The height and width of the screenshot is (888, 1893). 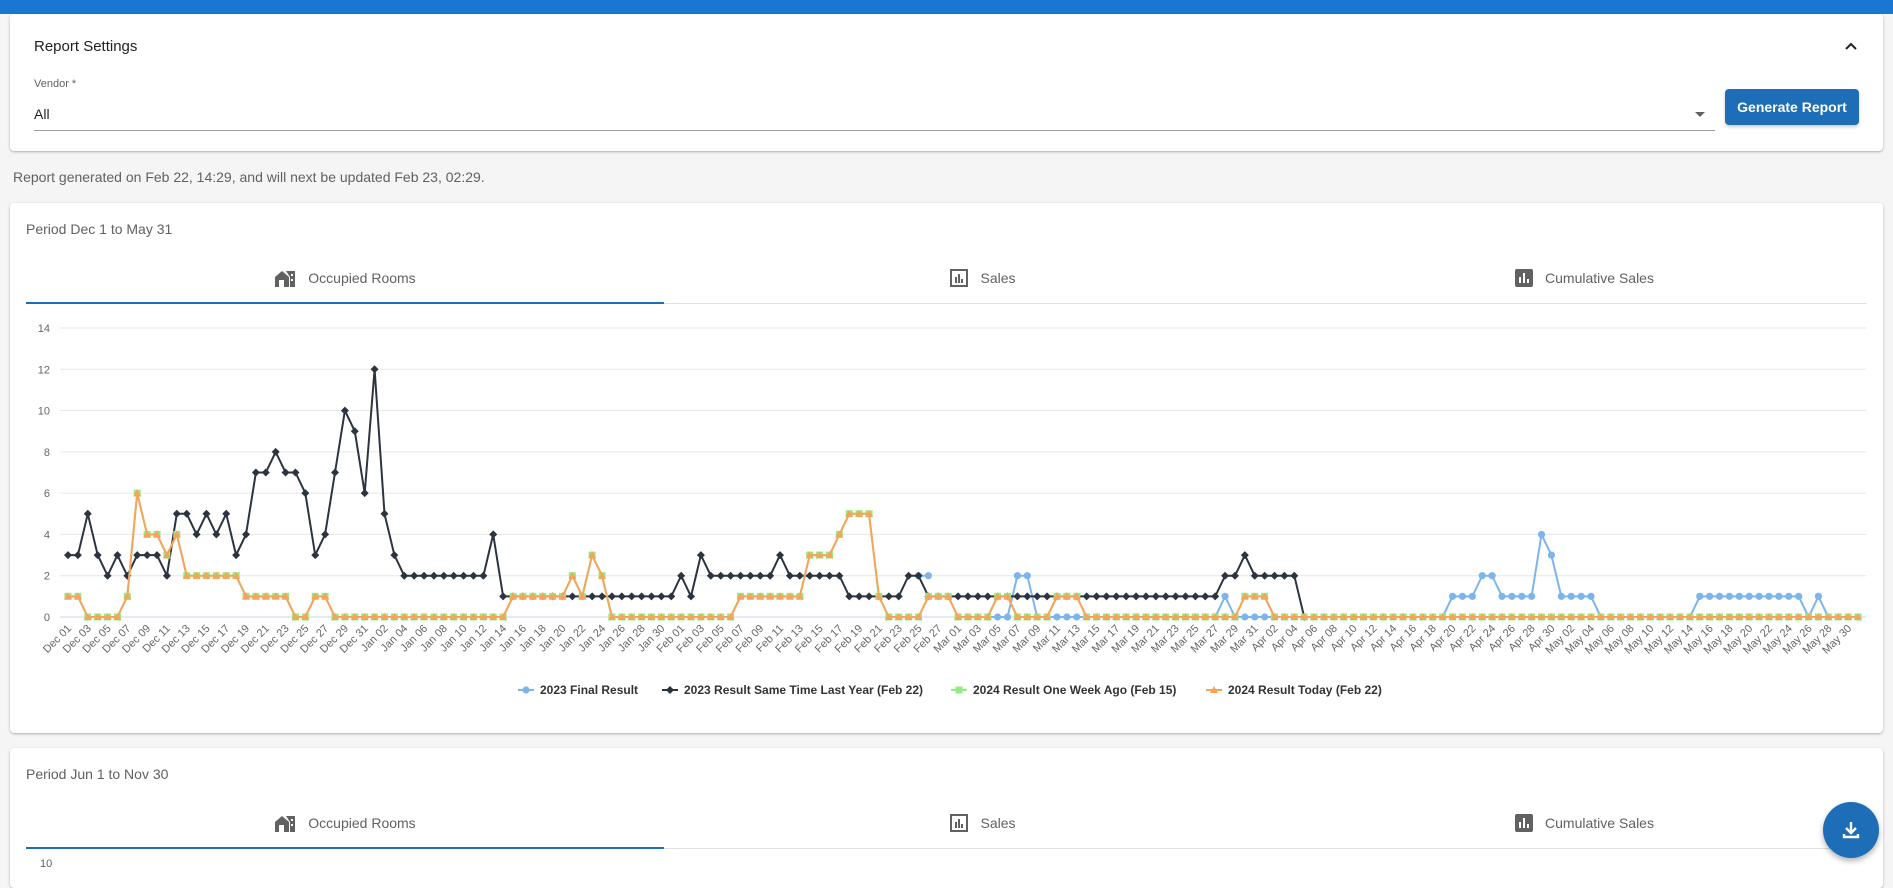 I want to click on download-button, so click(x=1851, y=830).